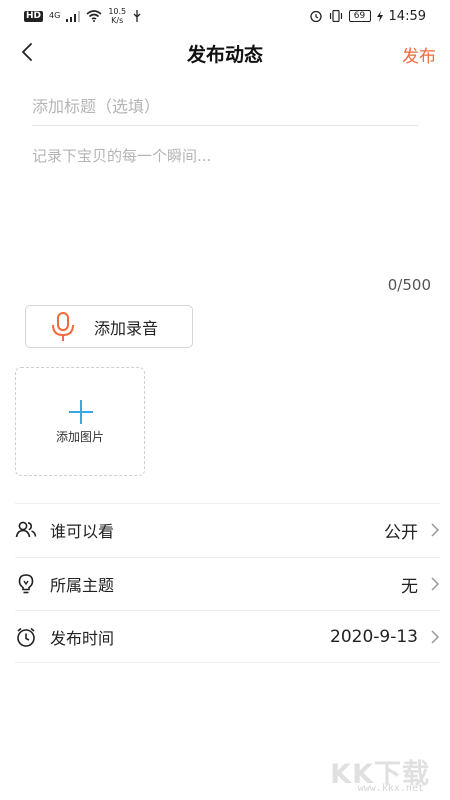 This screenshot has height=800, width=450. I want to click on microphone-icon, so click(63, 326).